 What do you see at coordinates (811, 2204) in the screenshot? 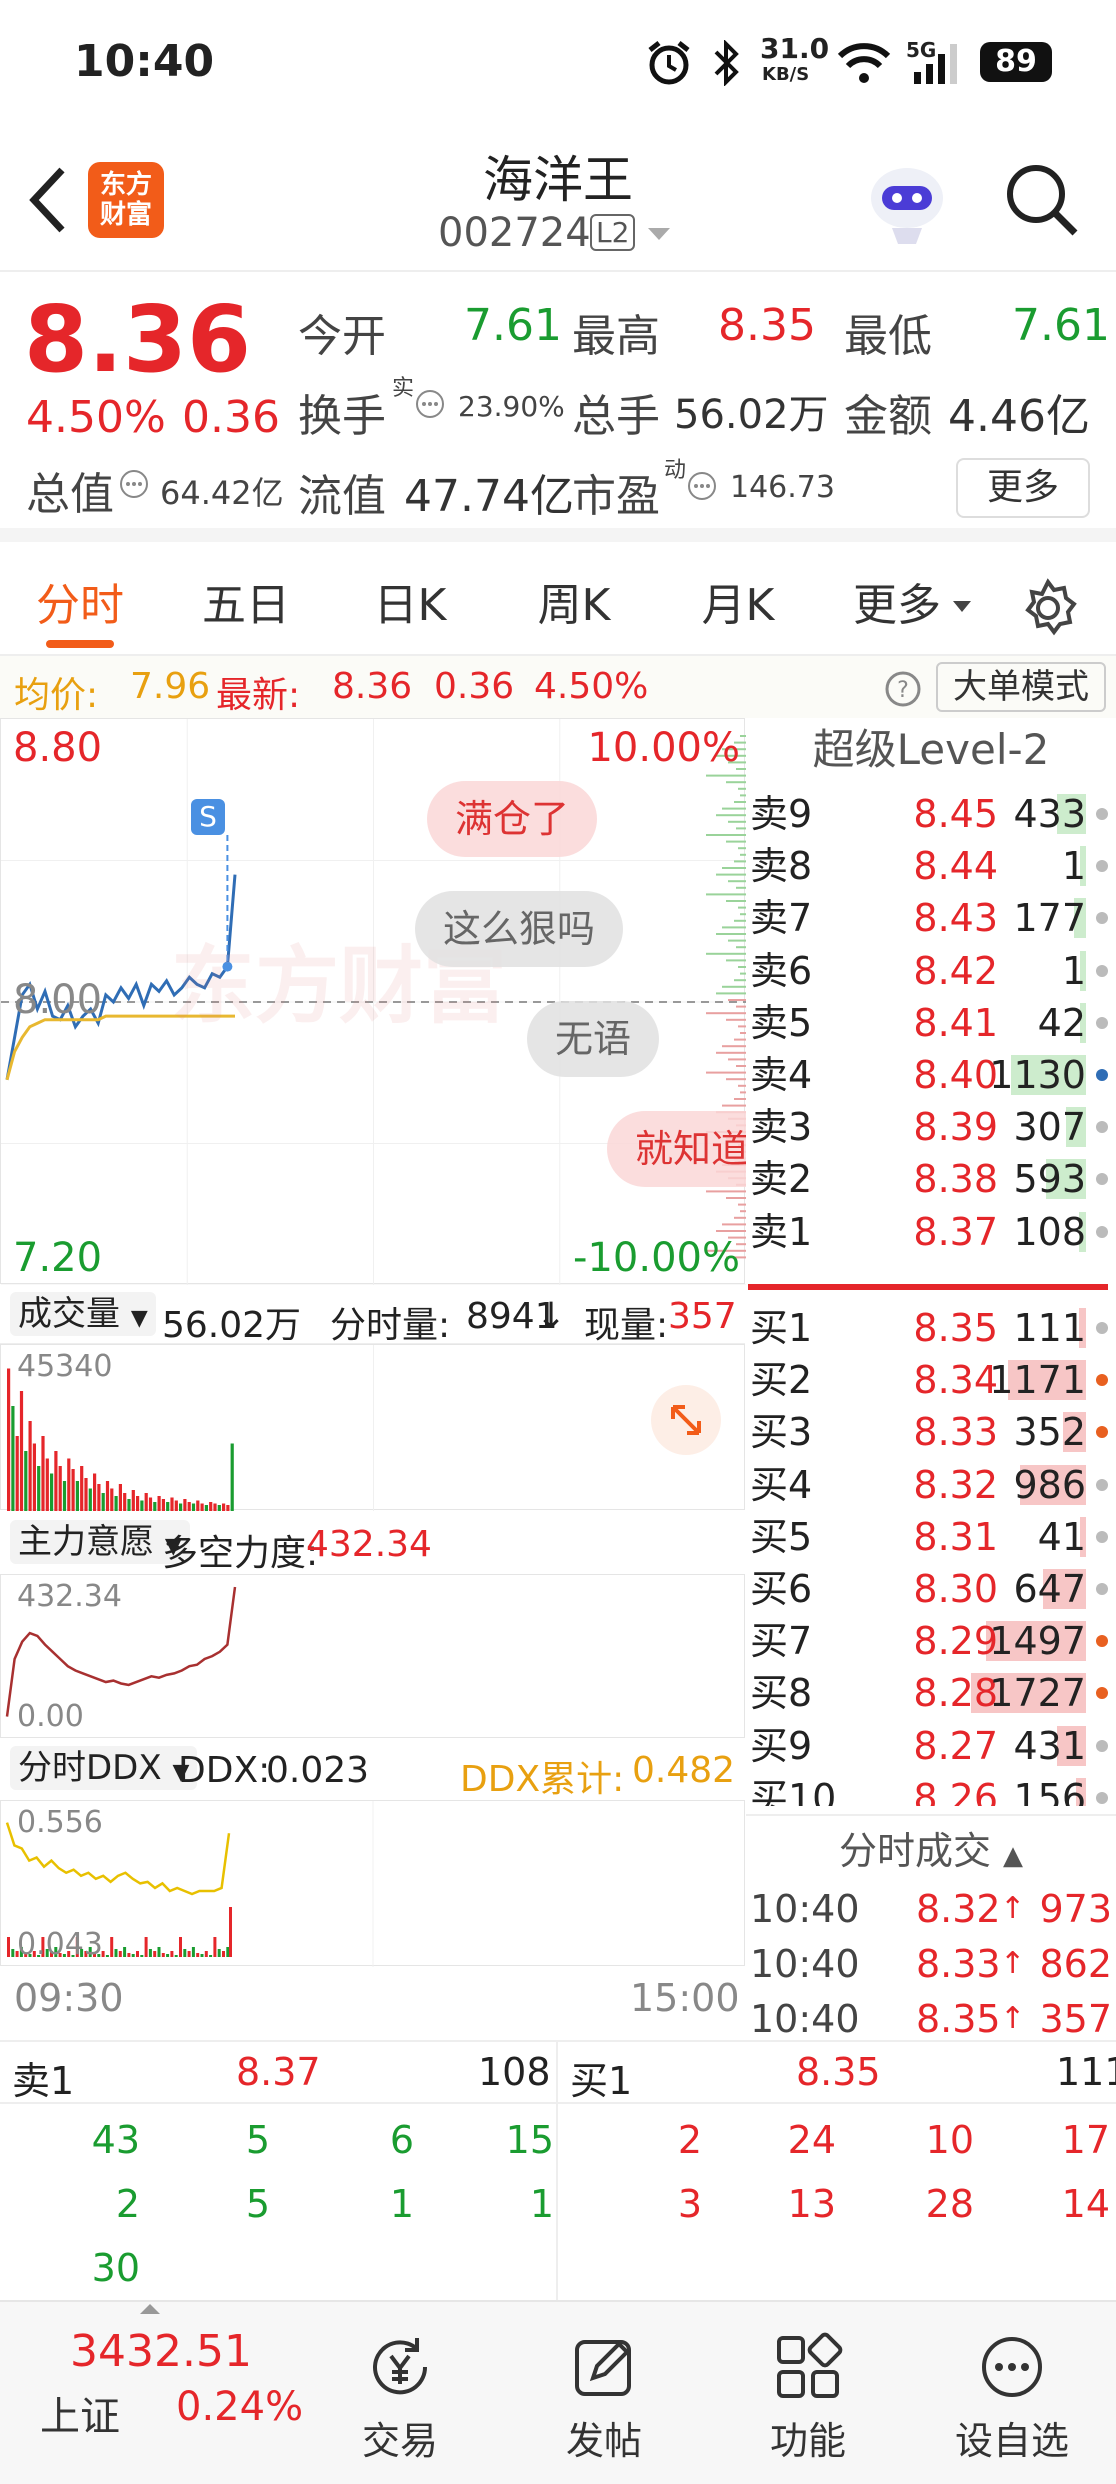
I see `queue-buy-cell: 13` at bounding box center [811, 2204].